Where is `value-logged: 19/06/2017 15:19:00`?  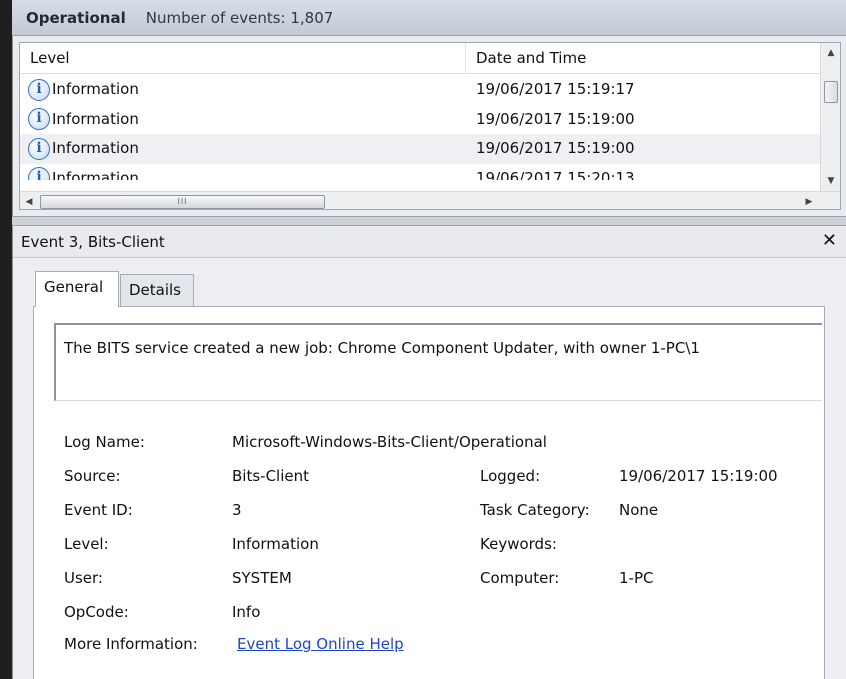 value-logged: 19/06/2017 15:19:00 is located at coordinates (698, 476).